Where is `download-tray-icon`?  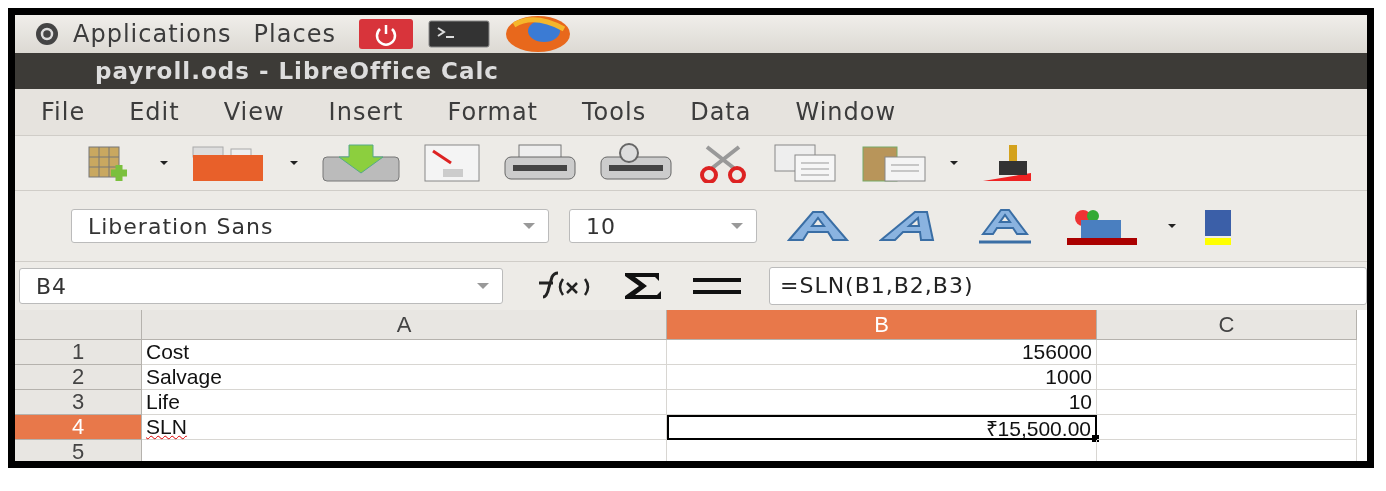
download-tray-icon is located at coordinates (361, 163).